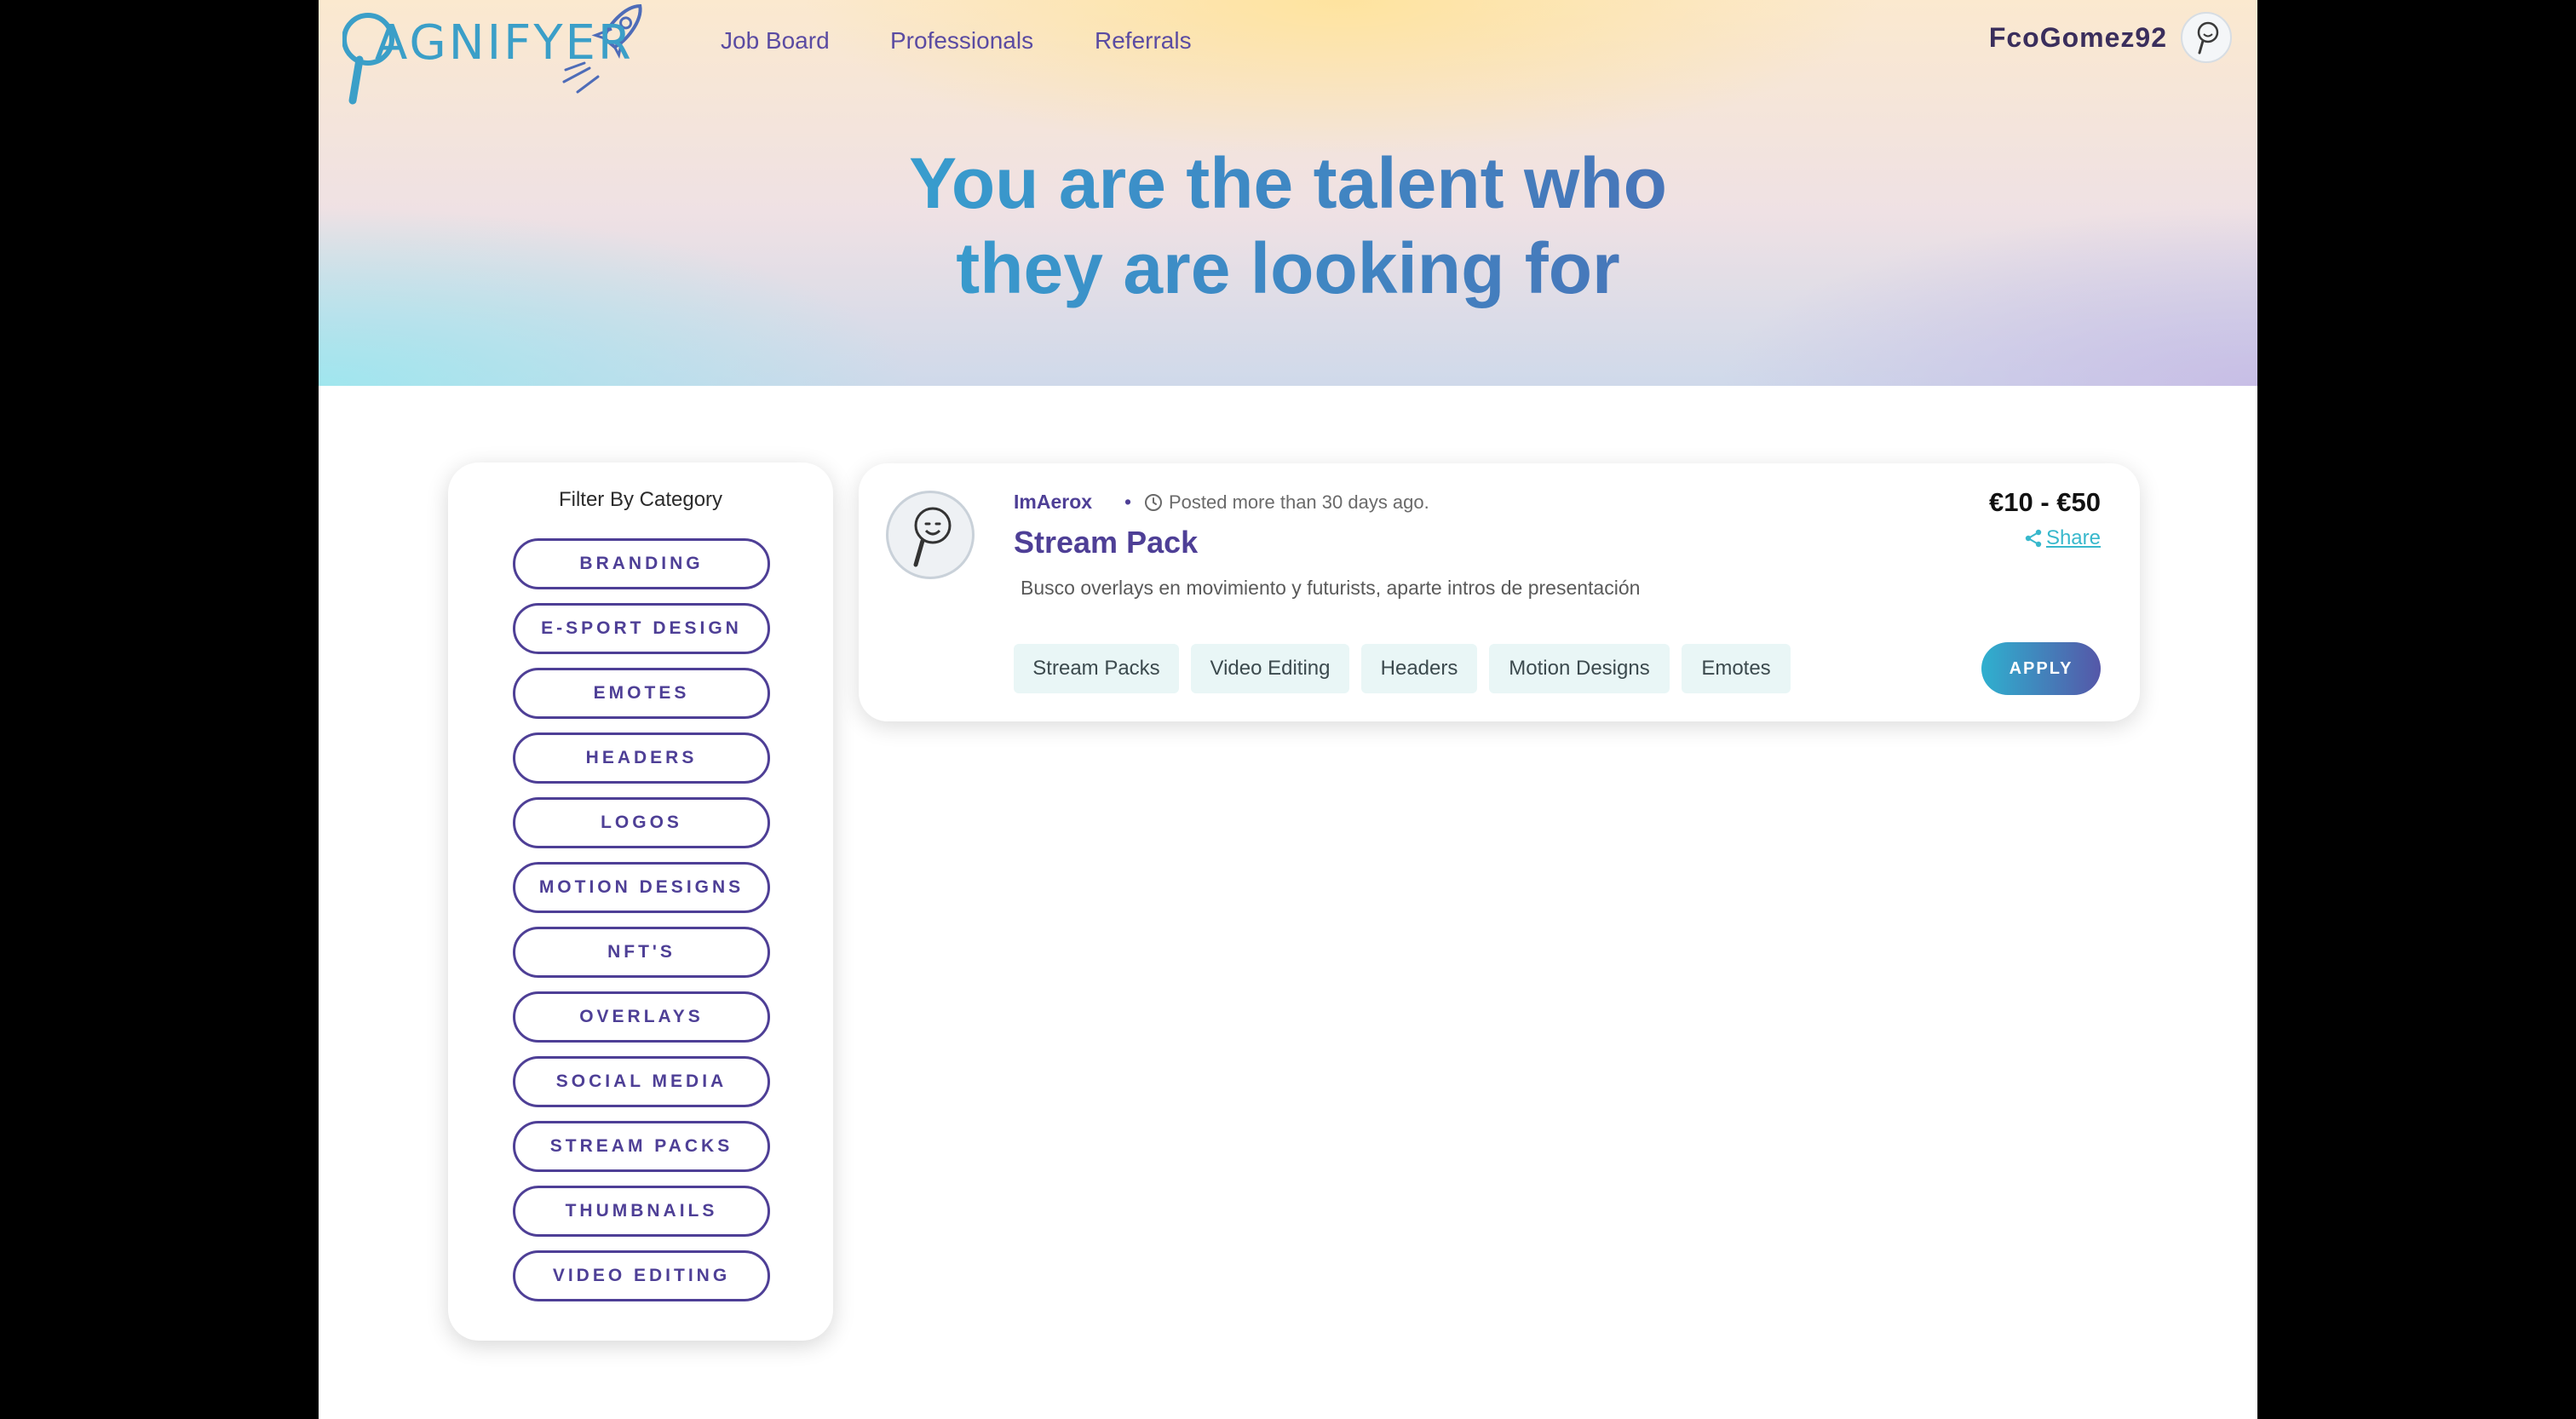  I want to click on category-emotes-button: EMOTES, so click(641, 693).